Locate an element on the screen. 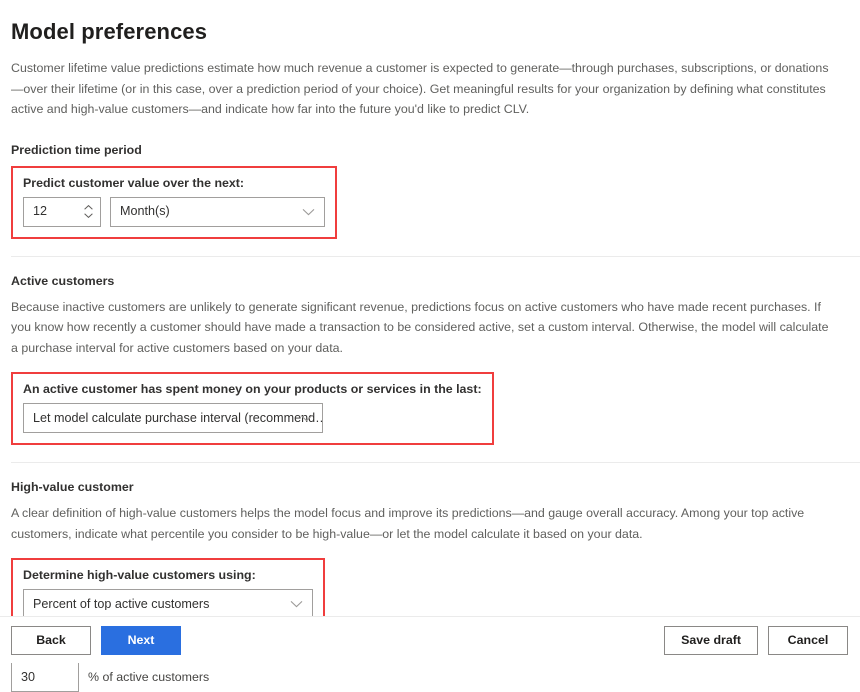 This screenshot has height=692, width=860. high-value-method-dropdown: Percent of top active customers is located at coordinates (168, 604).